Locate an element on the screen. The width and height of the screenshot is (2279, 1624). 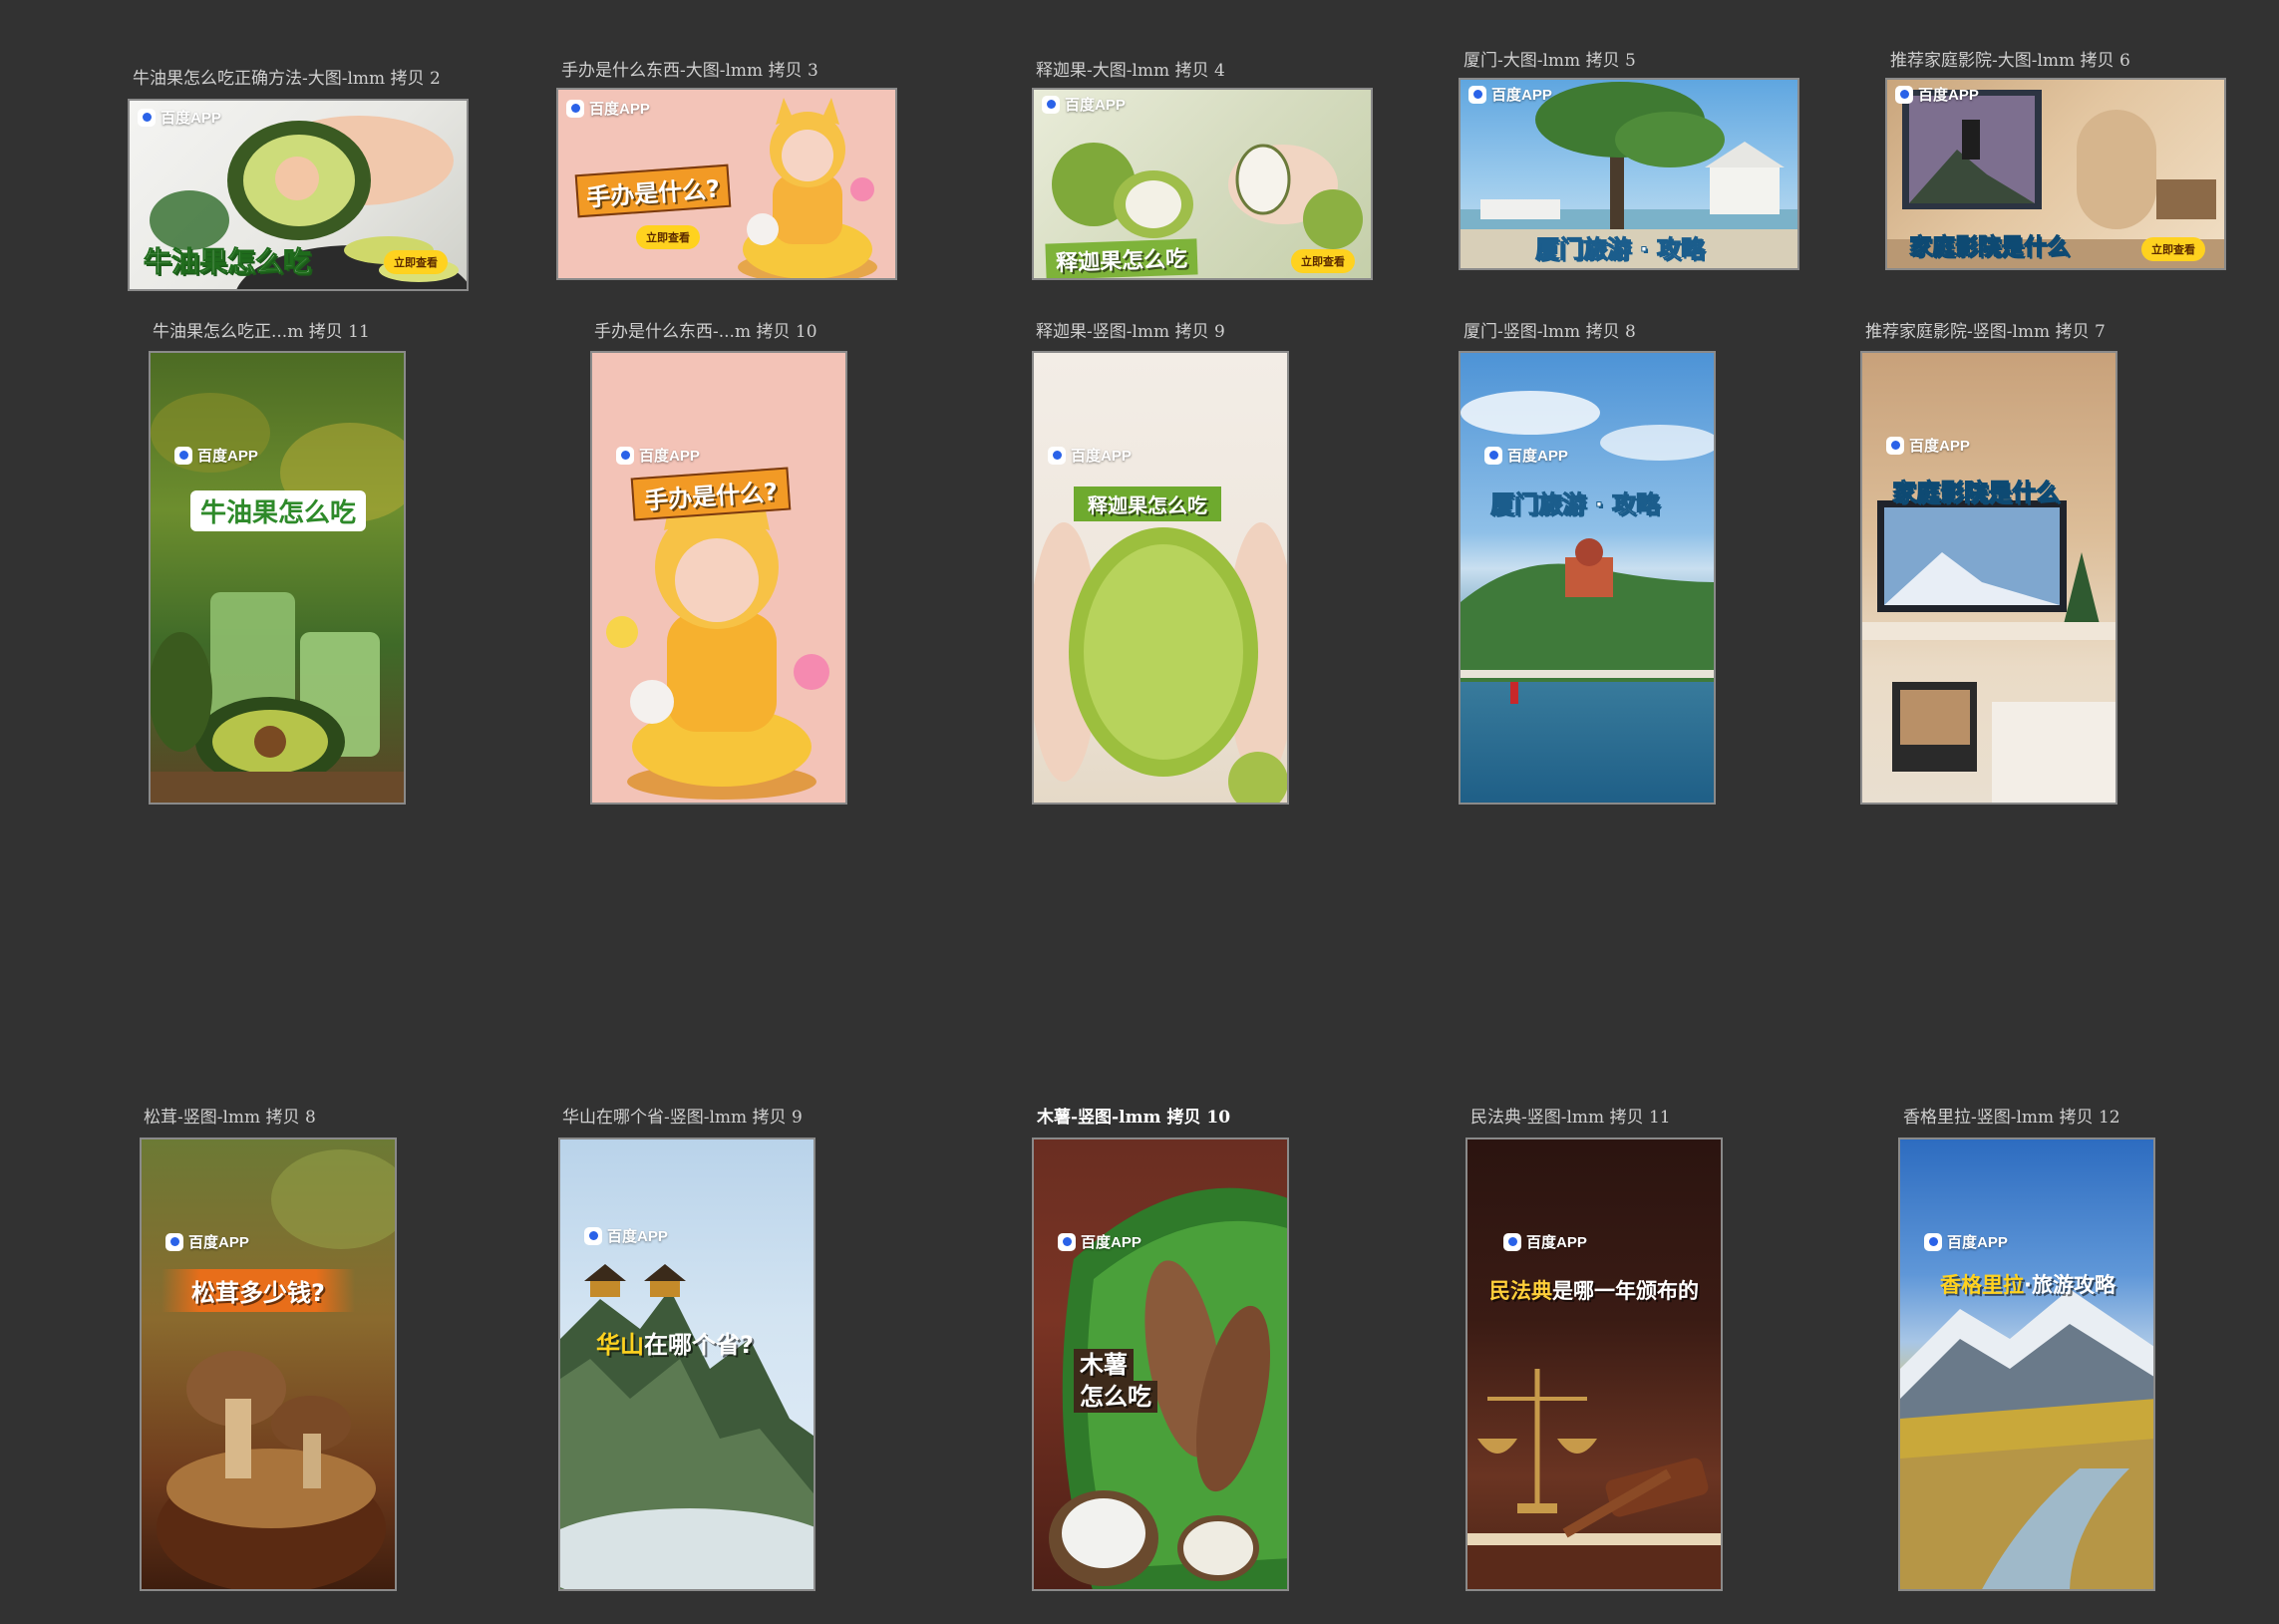
headline-highlight: 香格里拉 is located at coordinates (1982, 1285).